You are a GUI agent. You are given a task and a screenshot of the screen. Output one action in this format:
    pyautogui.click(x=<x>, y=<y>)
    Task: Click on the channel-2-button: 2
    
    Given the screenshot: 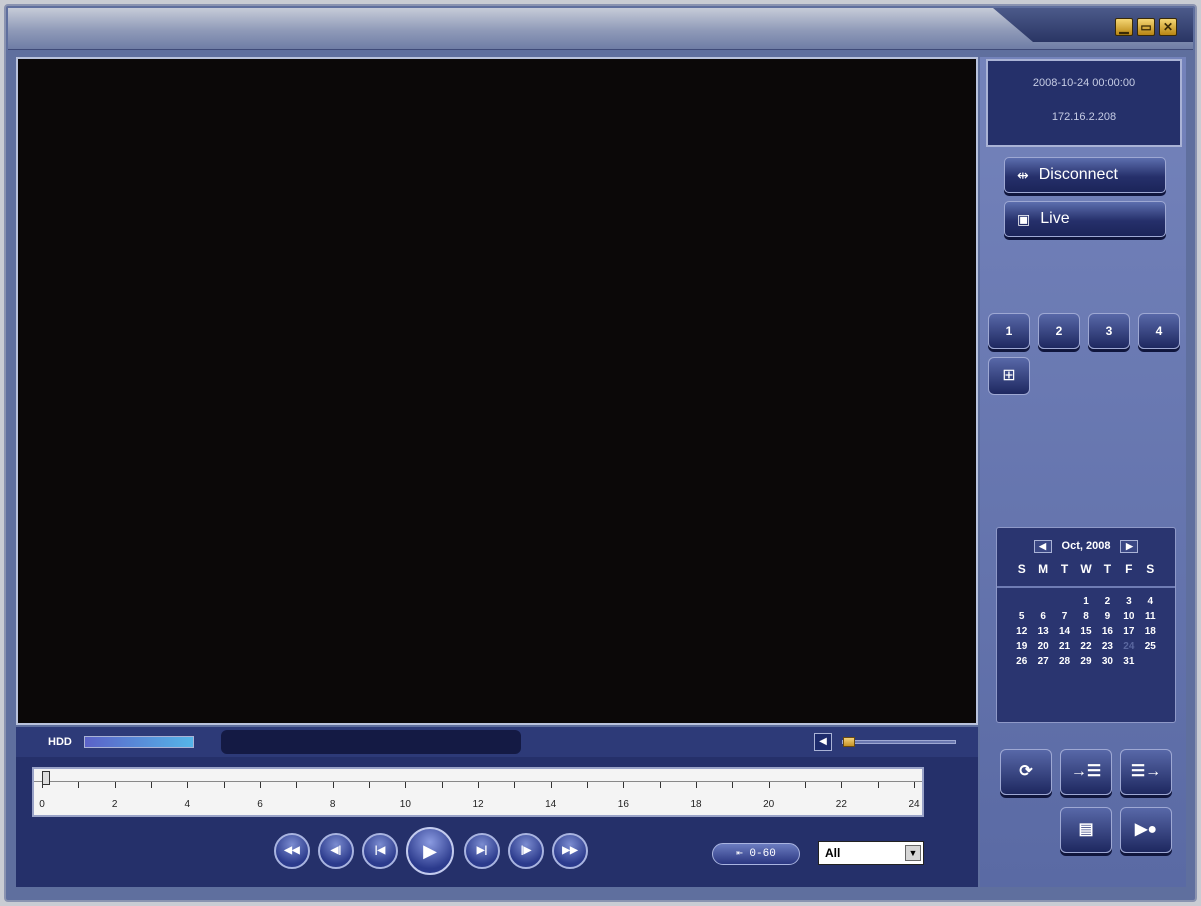 What is the action you would take?
    pyautogui.click(x=1059, y=331)
    